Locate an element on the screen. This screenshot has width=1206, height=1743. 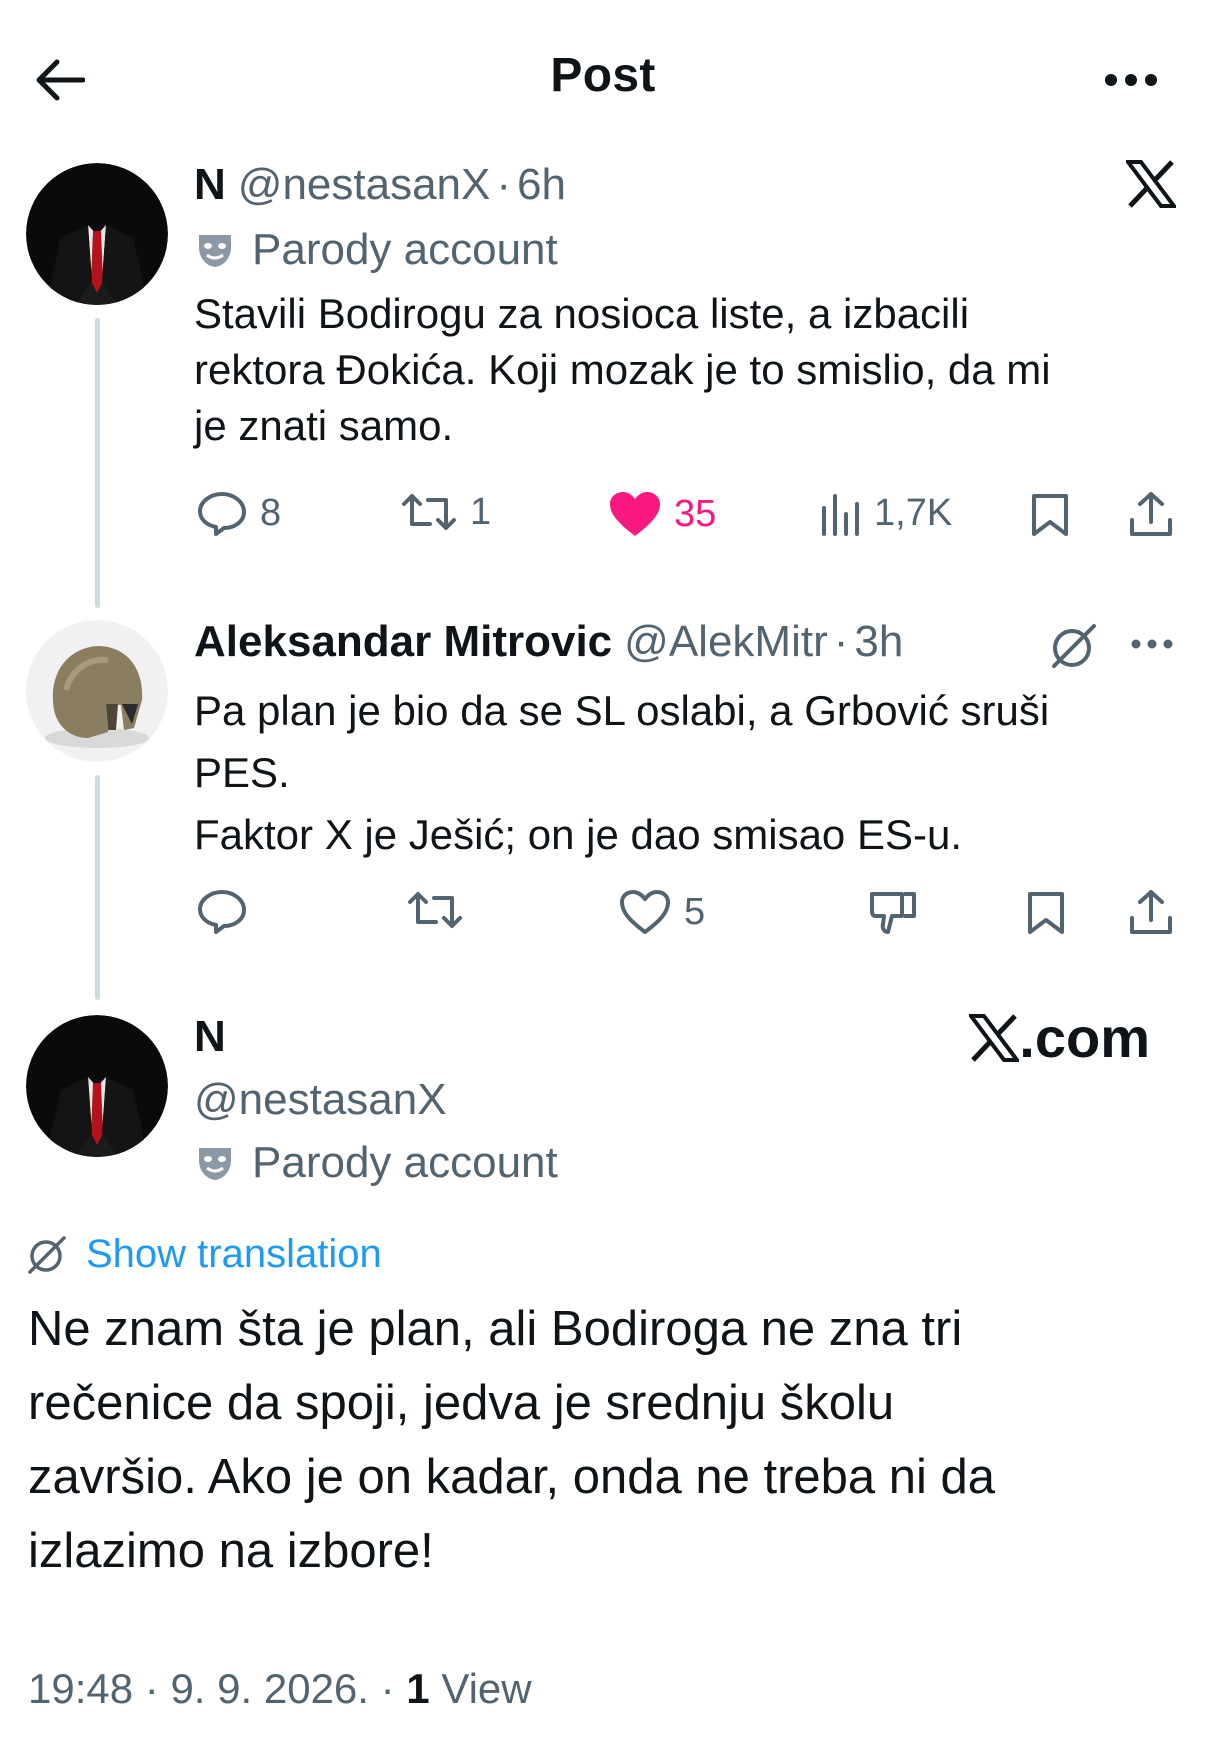
timestamp: 6h is located at coordinates (541, 185).